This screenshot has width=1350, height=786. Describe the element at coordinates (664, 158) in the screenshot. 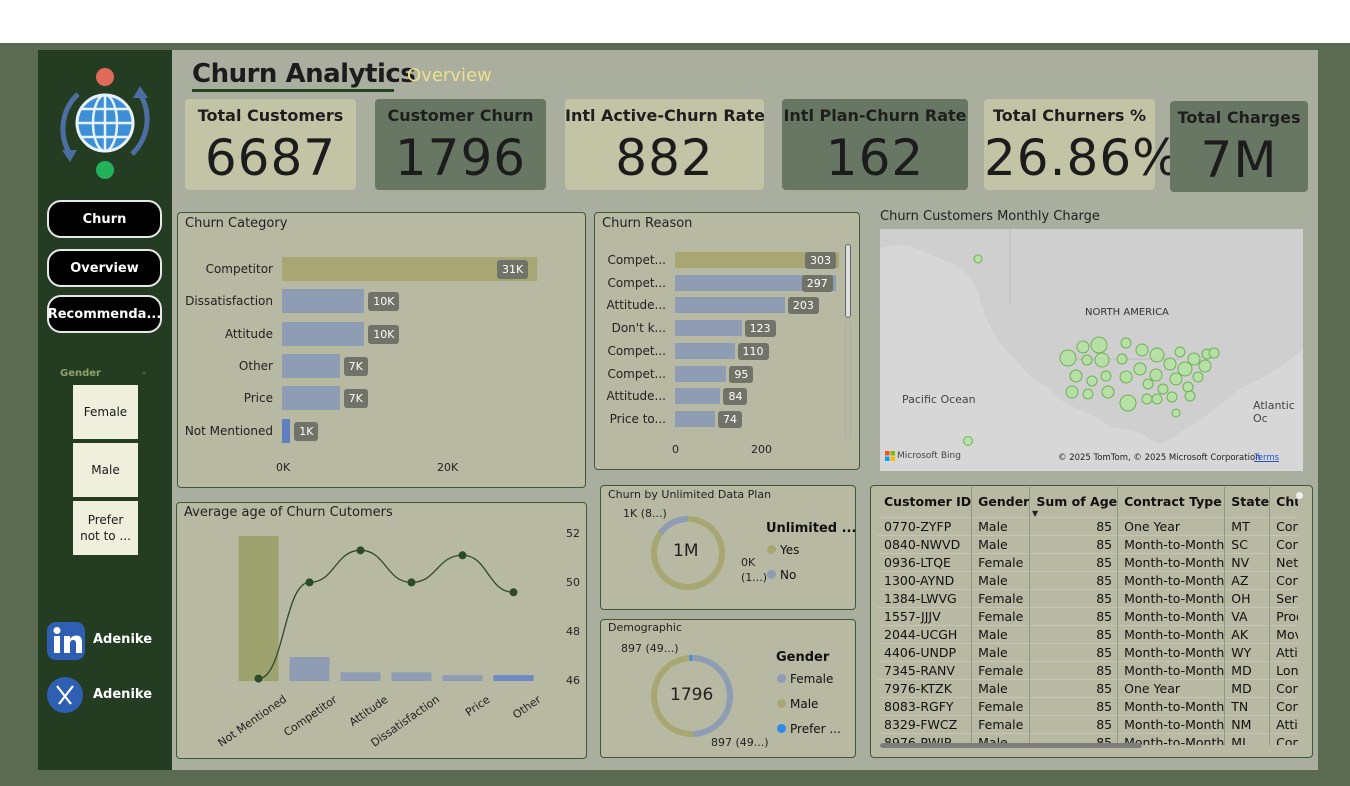

I see `kpi-value: 882` at that location.